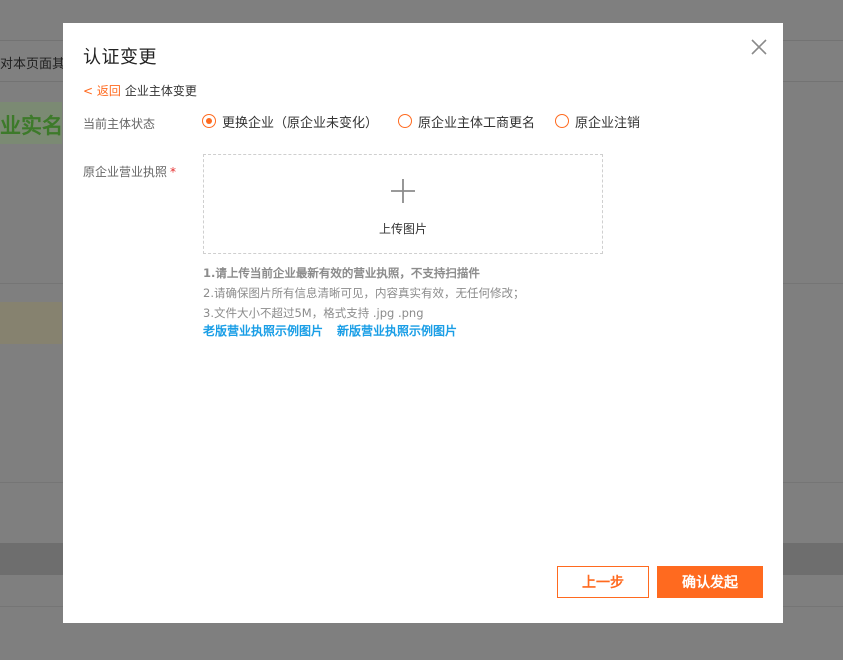  I want to click on status-radio-group: 更换企业（原企业未变化） 原企业主体工商更名 原企业注销, so click(431, 121).